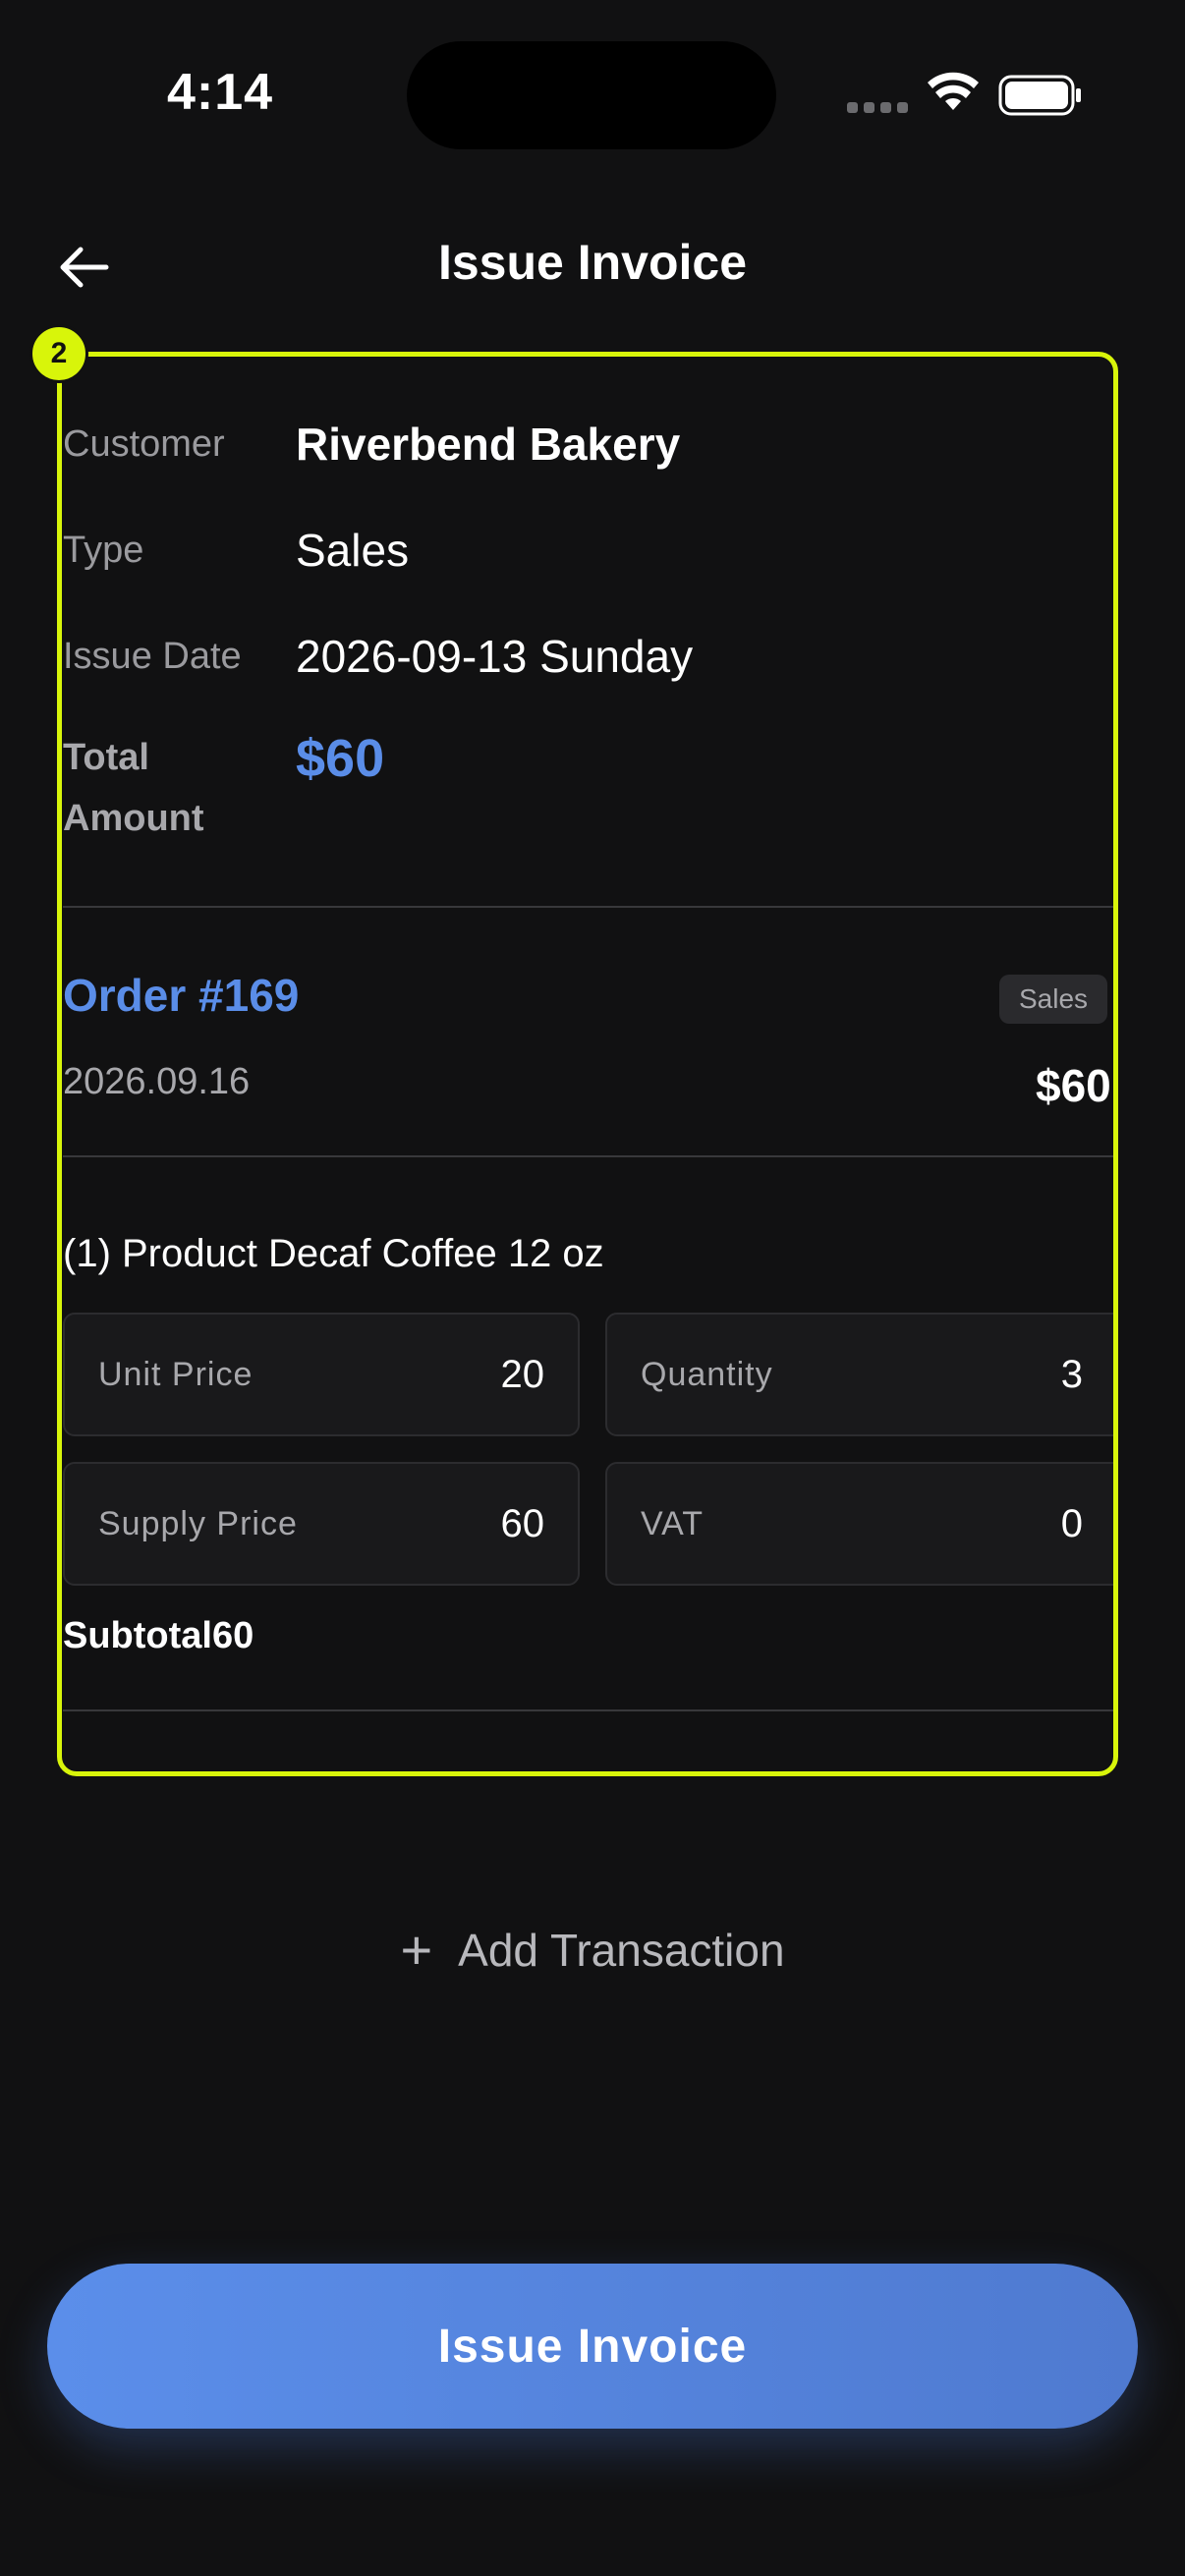  I want to click on supply-price-field: Supply Price 60, so click(321, 1524).